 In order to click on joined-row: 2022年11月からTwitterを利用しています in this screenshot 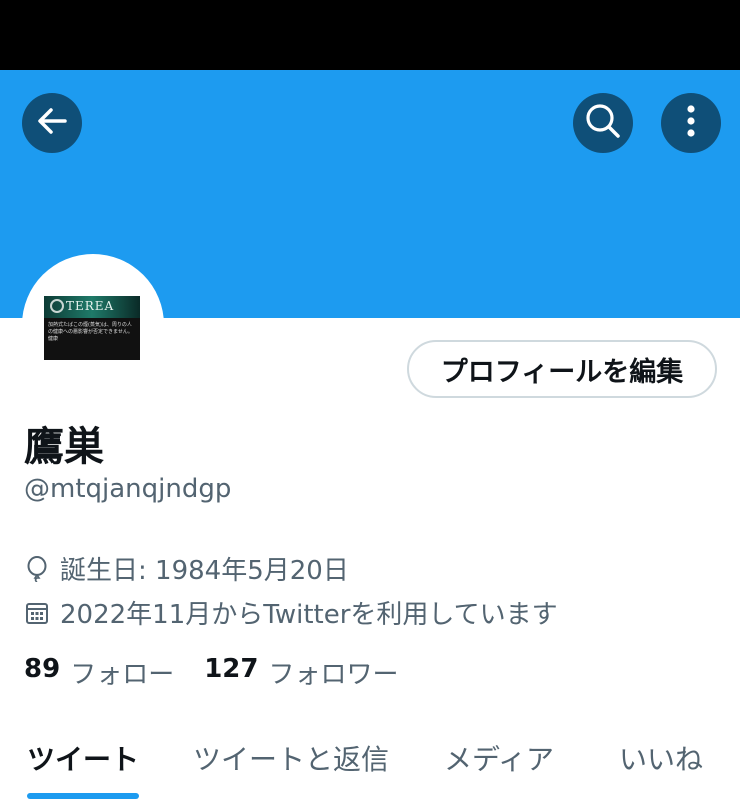, I will do `click(291, 612)`.